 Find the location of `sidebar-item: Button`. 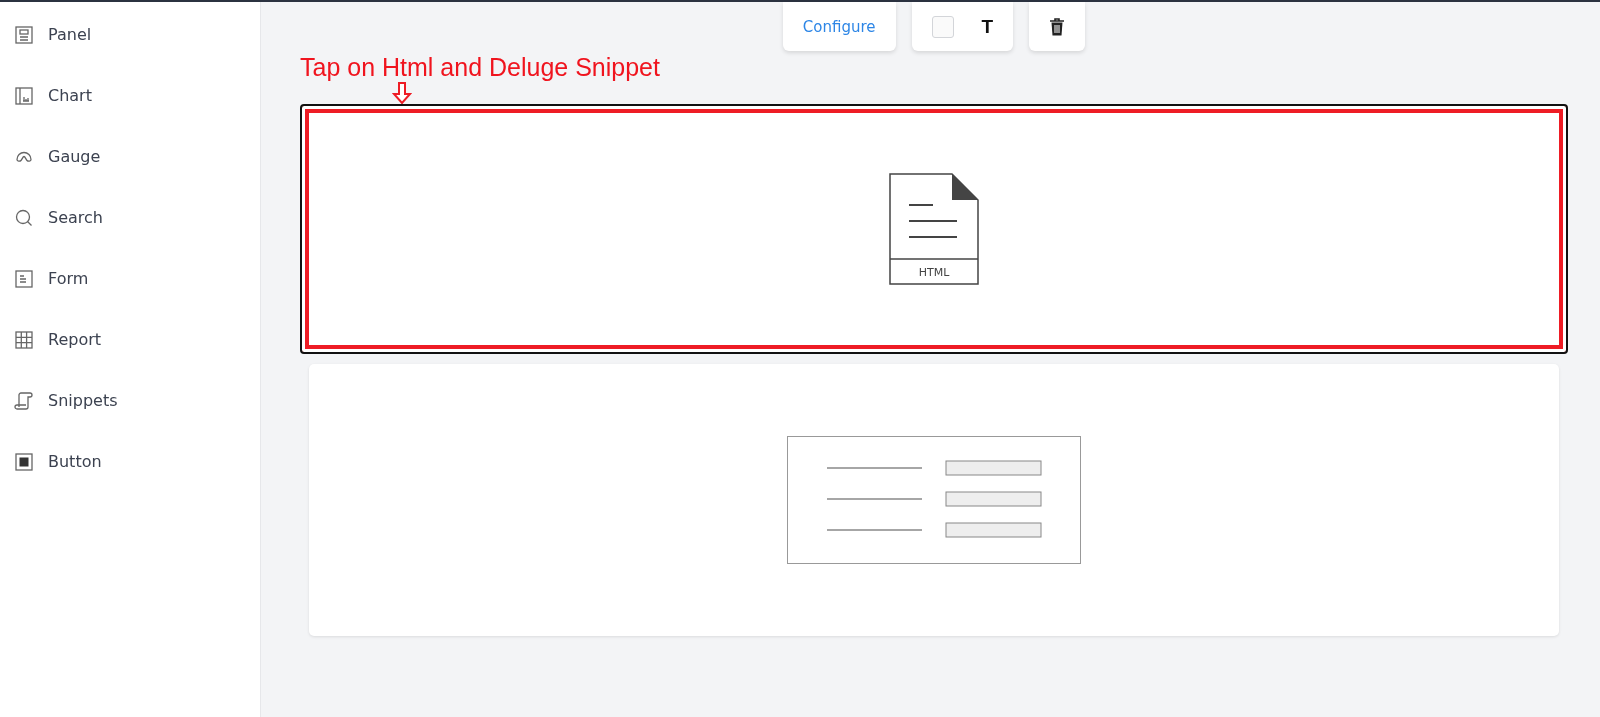

sidebar-item: Button is located at coordinates (130, 461).